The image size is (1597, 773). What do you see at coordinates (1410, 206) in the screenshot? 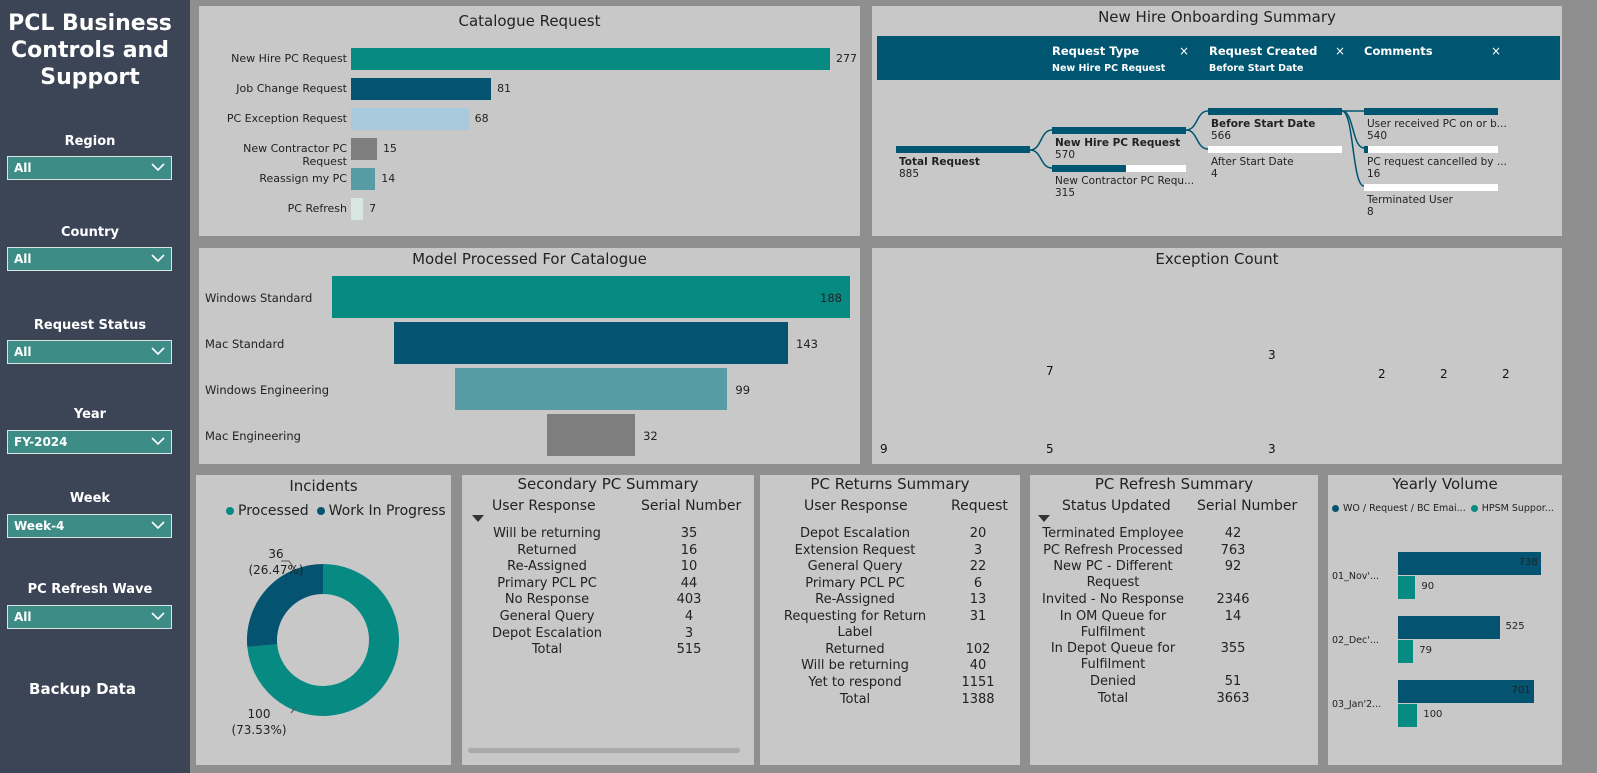
I see `terminated-node: Terminated User 8` at bounding box center [1410, 206].